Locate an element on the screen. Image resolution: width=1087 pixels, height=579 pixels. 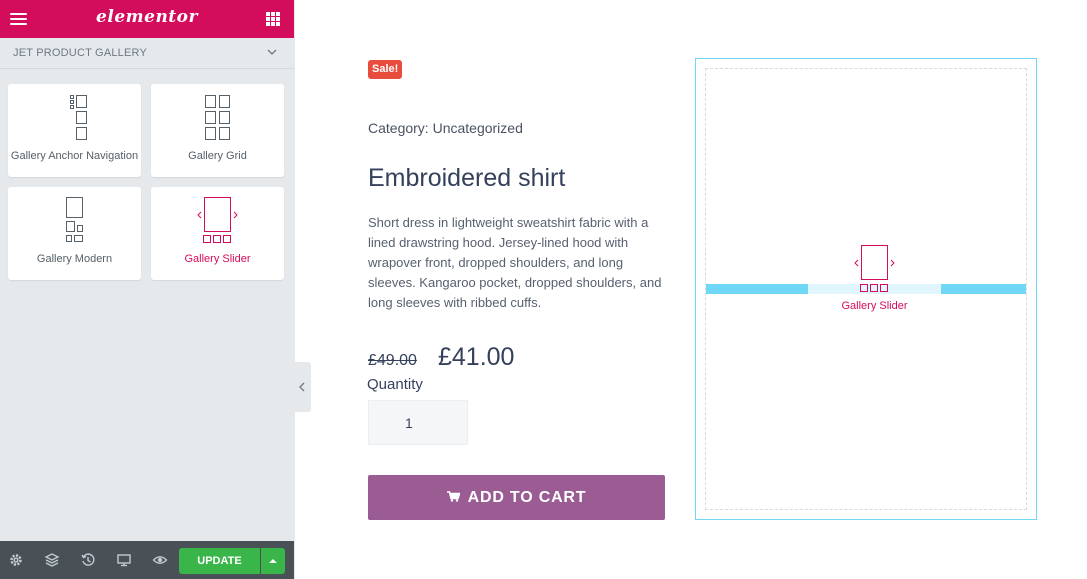
widget-gallery-modern: Gallery Modern is located at coordinates (74, 233).